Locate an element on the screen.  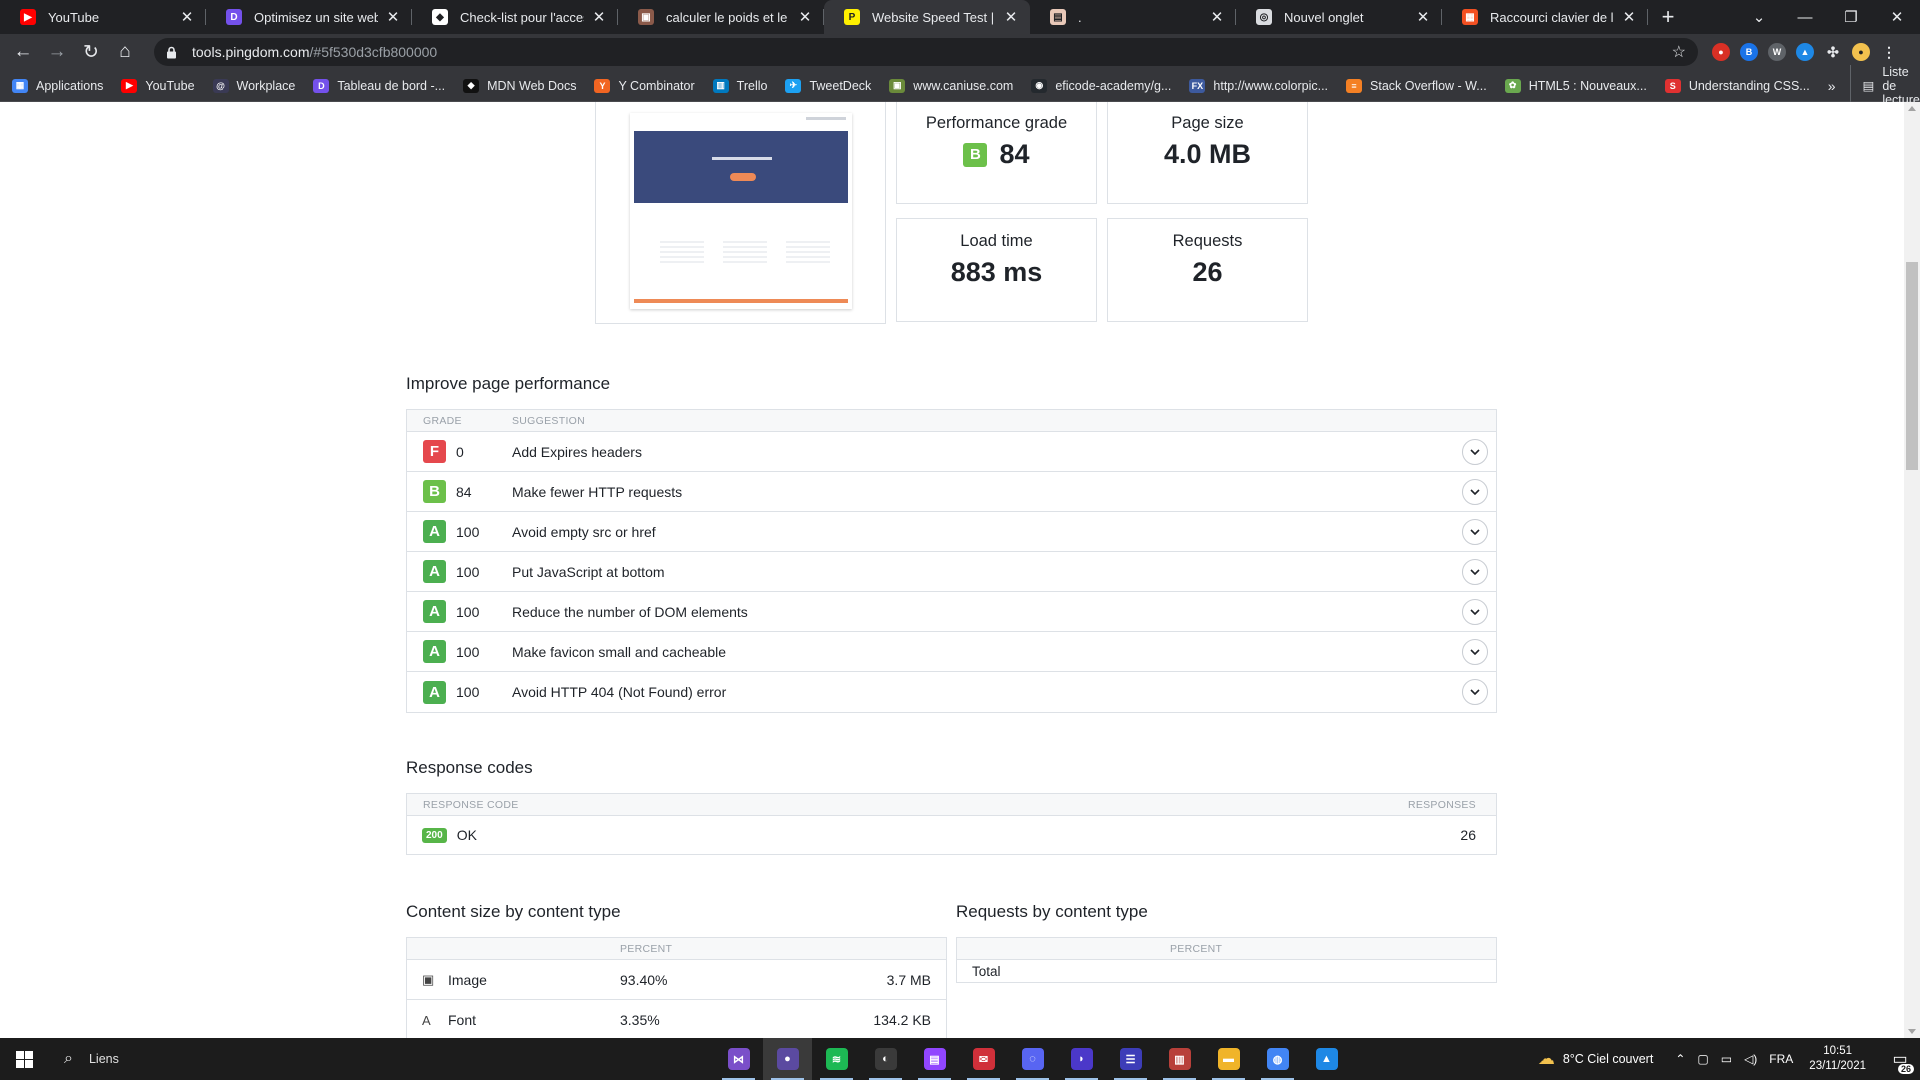
extension-icon: ▲ is located at coordinates (1805, 52).